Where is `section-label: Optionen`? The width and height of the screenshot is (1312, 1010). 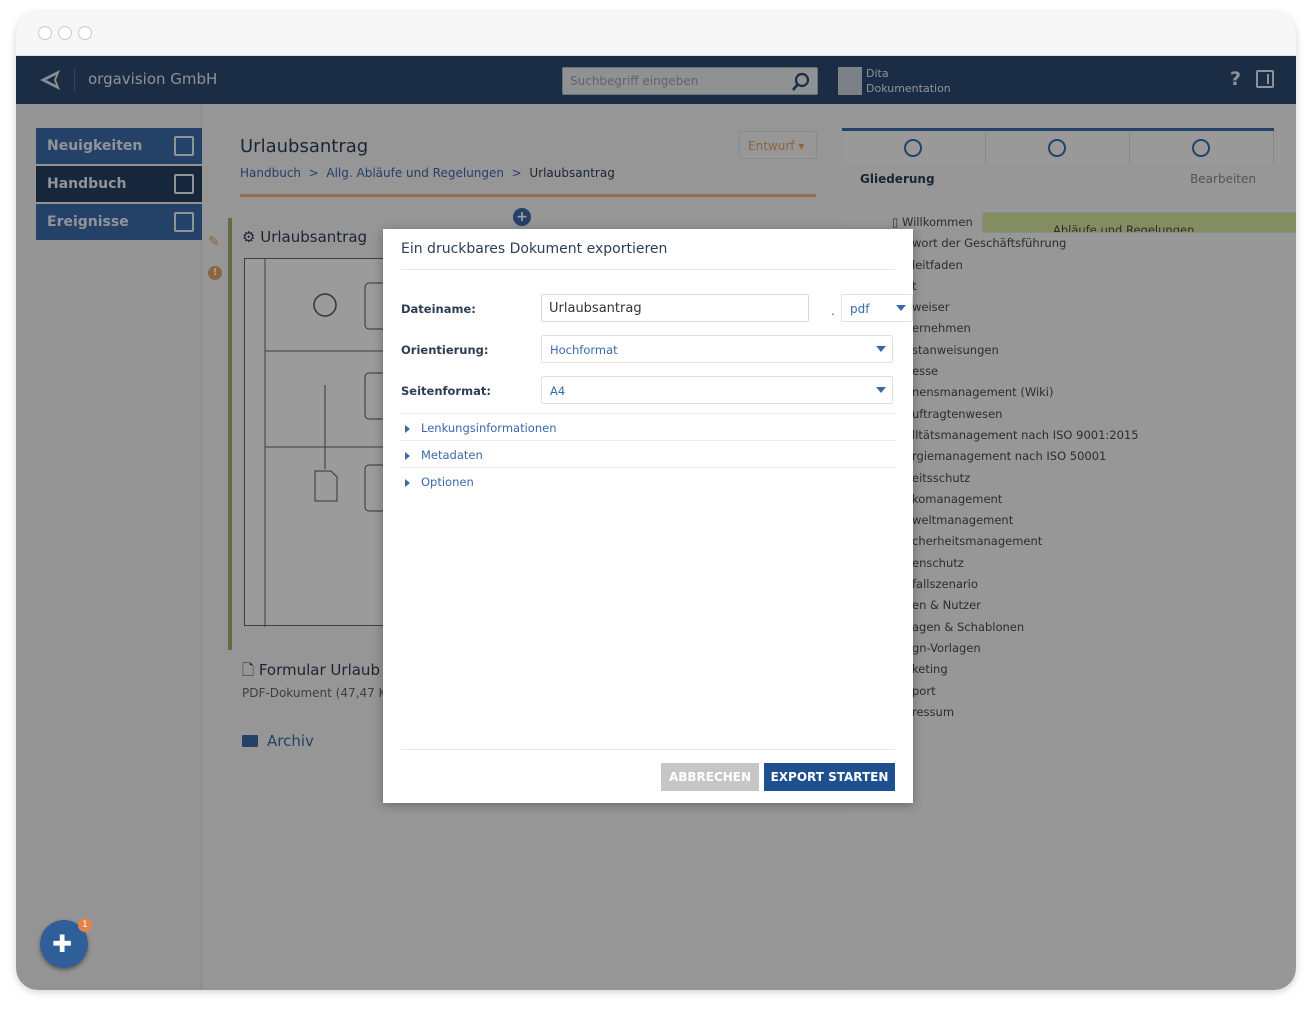
section-label: Optionen is located at coordinates (447, 482).